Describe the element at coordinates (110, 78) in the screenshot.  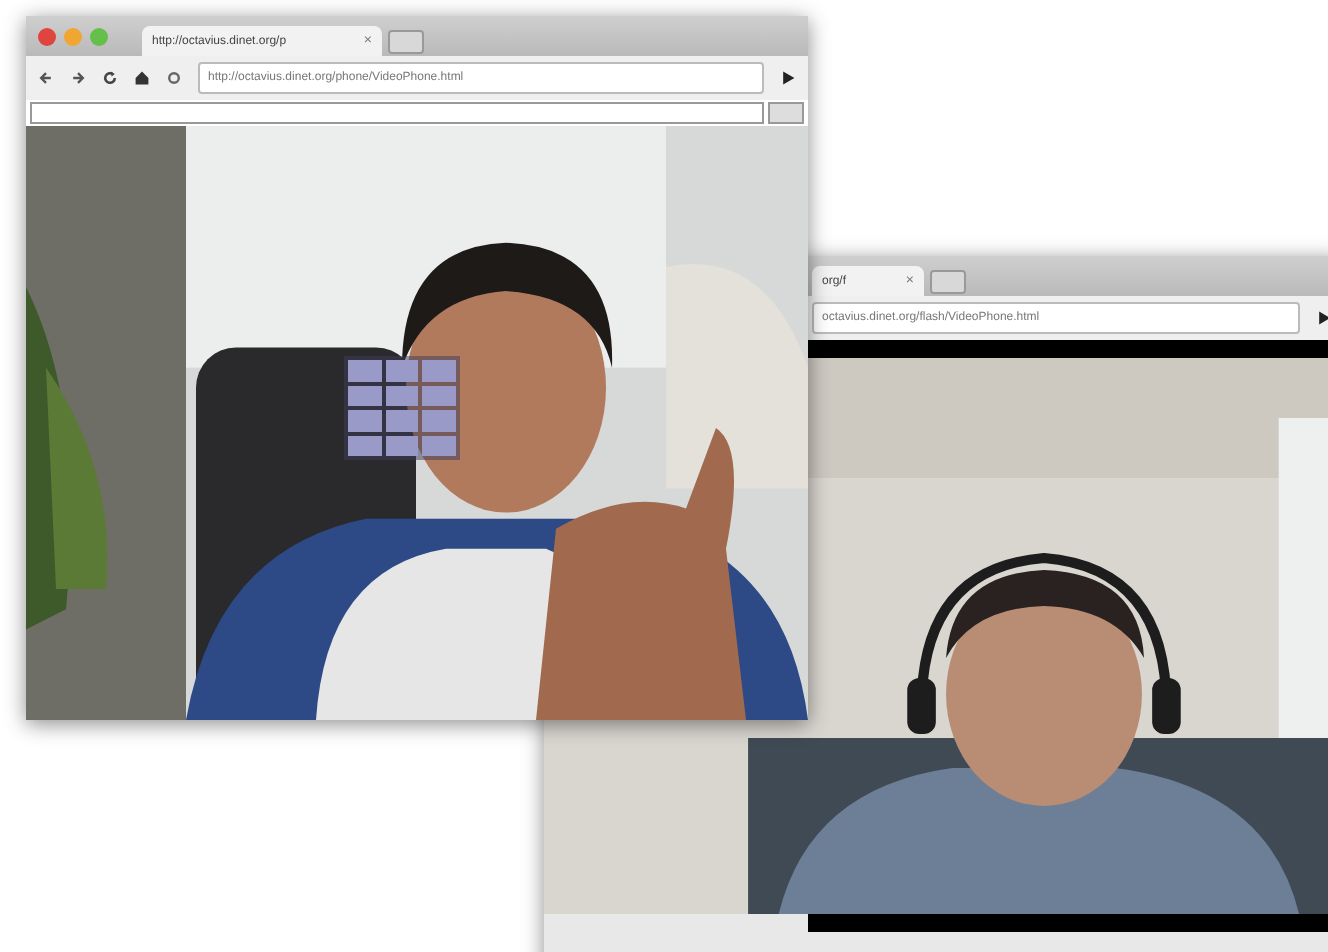
I see `reload-icon` at that location.